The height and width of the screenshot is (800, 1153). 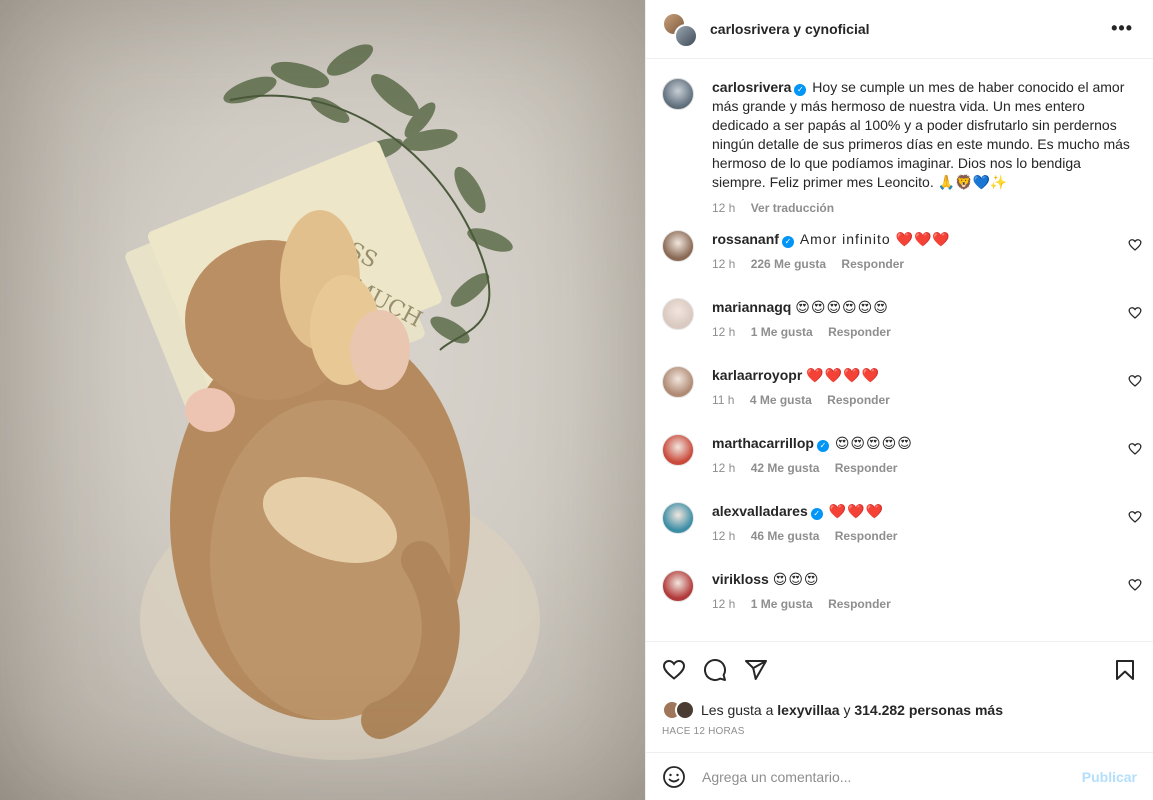 I want to click on comment-likes: 226 Me gusta, so click(x=788, y=264).